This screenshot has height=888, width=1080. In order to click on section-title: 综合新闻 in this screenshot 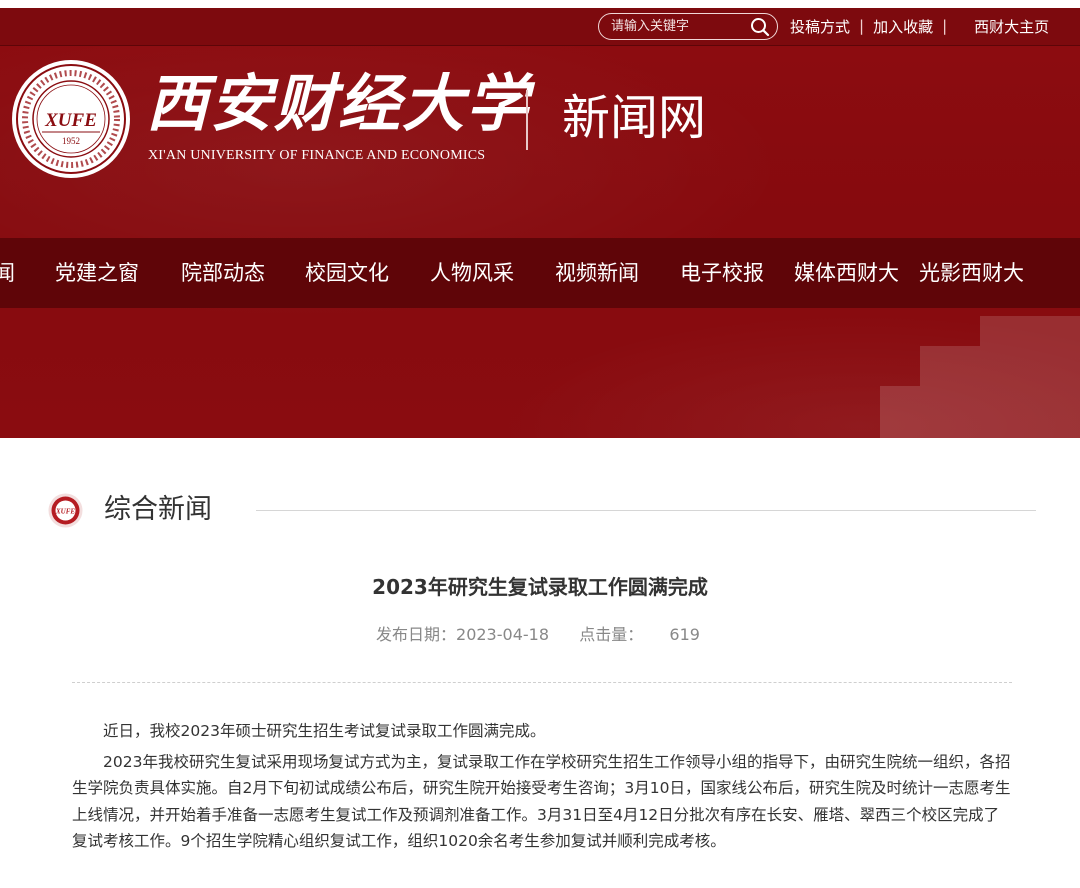, I will do `click(158, 509)`.